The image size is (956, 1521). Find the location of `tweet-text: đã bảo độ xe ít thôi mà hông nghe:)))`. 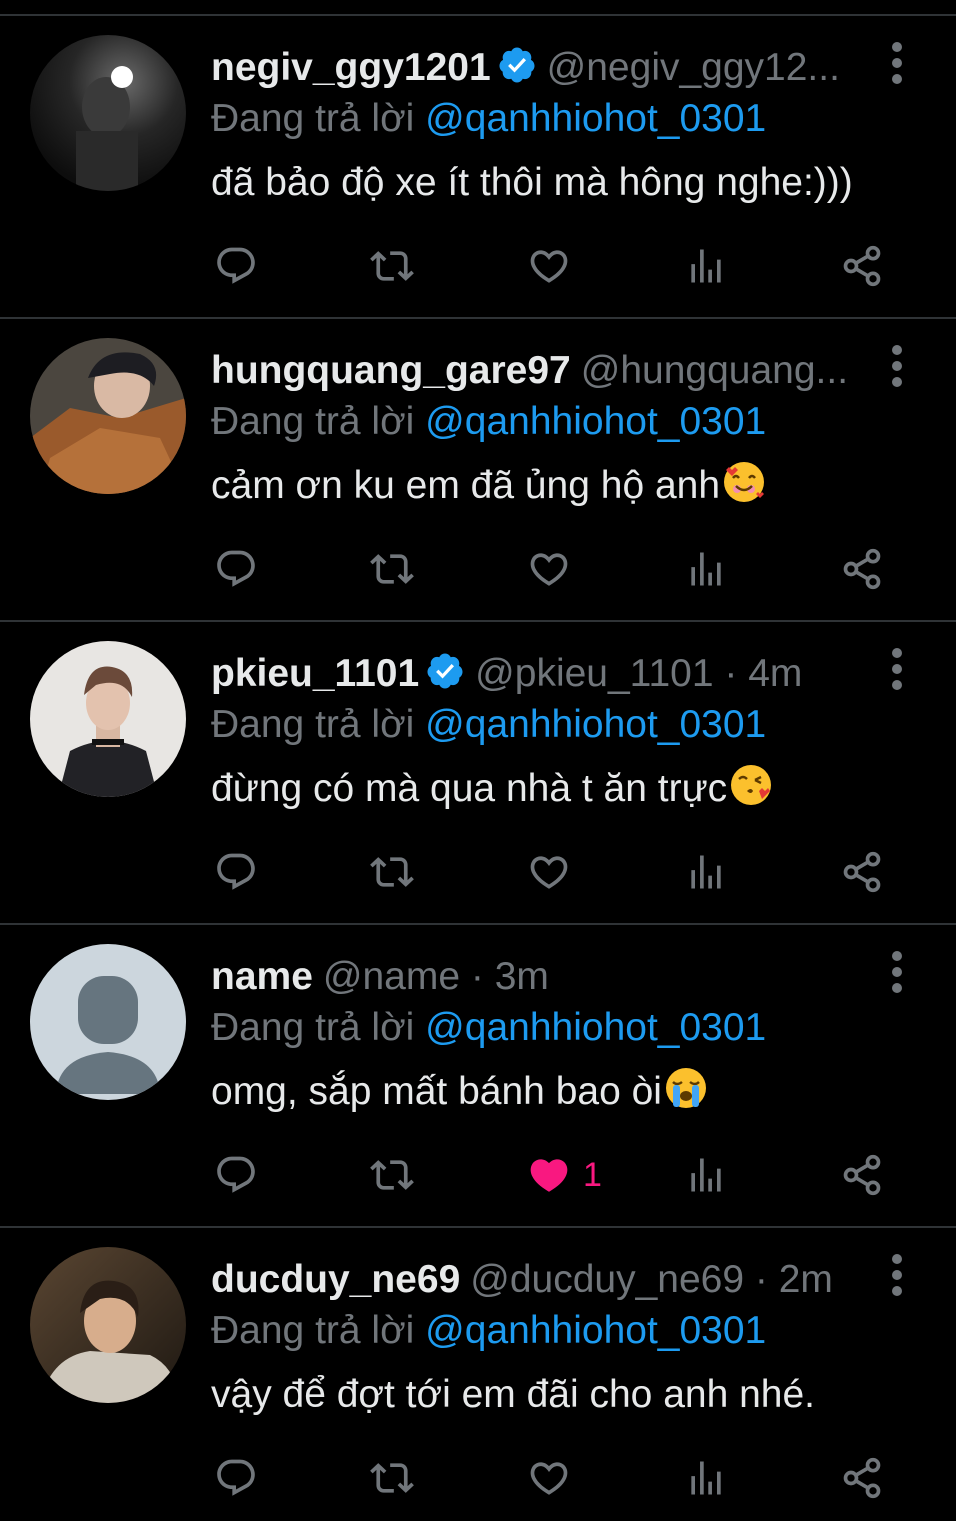

tweet-text: đã bảo độ xe ít thôi mà hông nghe:))) is located at coordinates (532, 183).